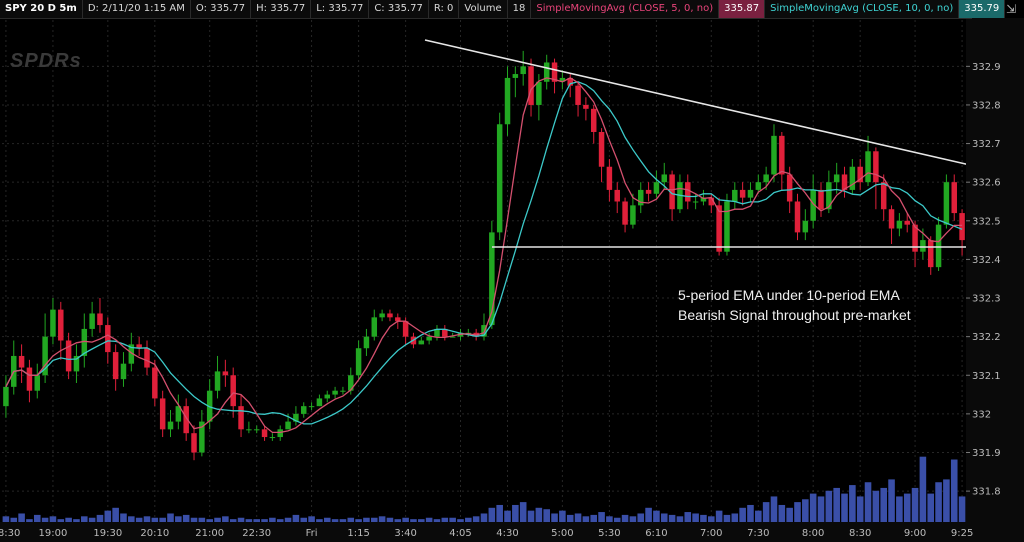 The width and height of the screenshot is (1024, 542). I want to click on collapse-icon: ⇲, so click(1011, 9).